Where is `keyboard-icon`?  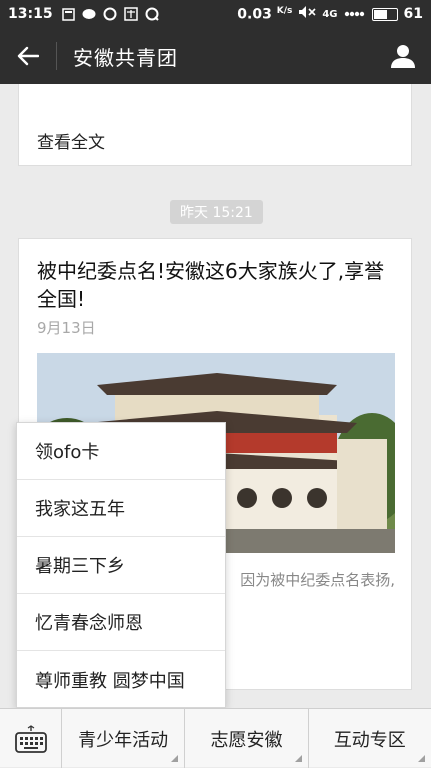
keyboard-icon is located at coordinates (30, 738).